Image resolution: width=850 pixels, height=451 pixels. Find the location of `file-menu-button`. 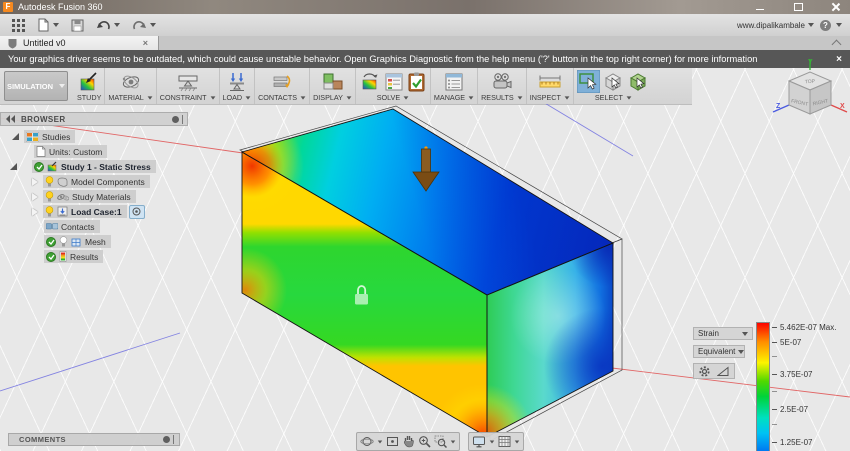

file-menu-button is located at coordinates (48, 25).